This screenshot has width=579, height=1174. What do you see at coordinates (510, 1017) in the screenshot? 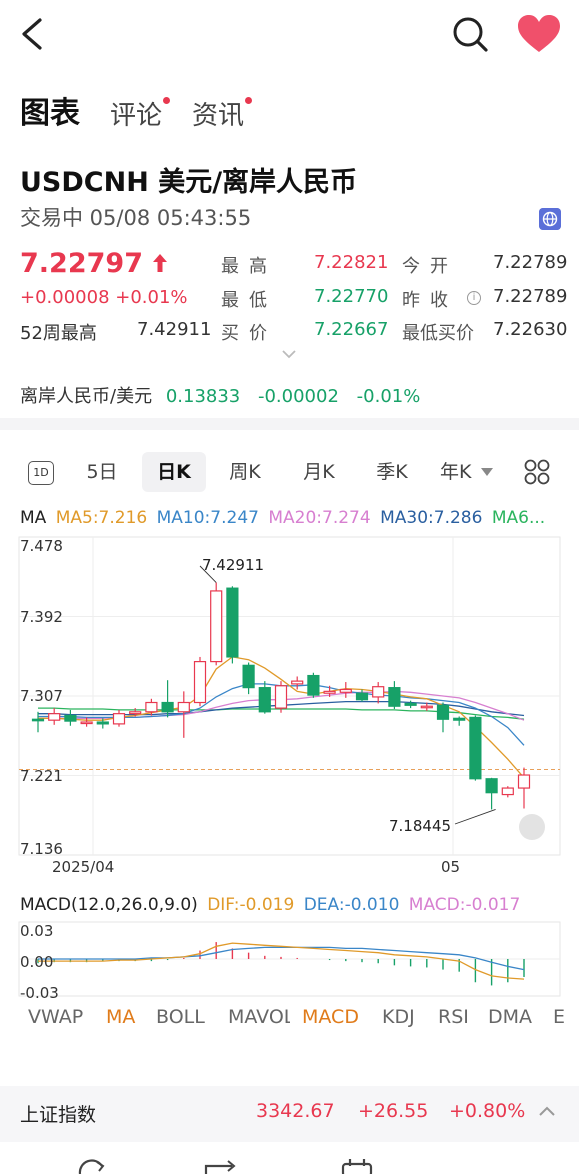
I see `indicator-dma: DMA` at bounding box center [510, 1017].